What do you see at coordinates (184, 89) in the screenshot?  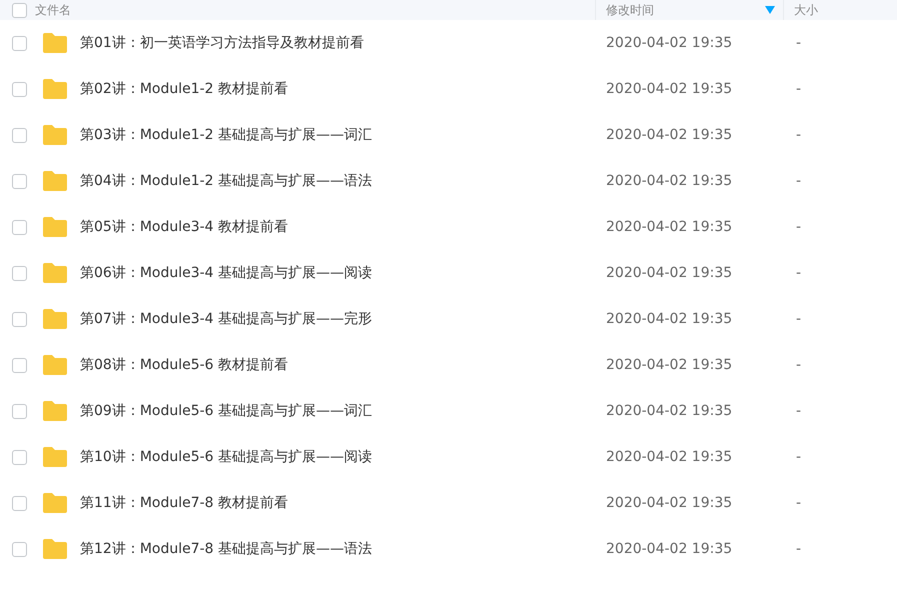 I see `folder-name: 第02讲：Module1-2 教材提前看` at bounding box center [184, 89].